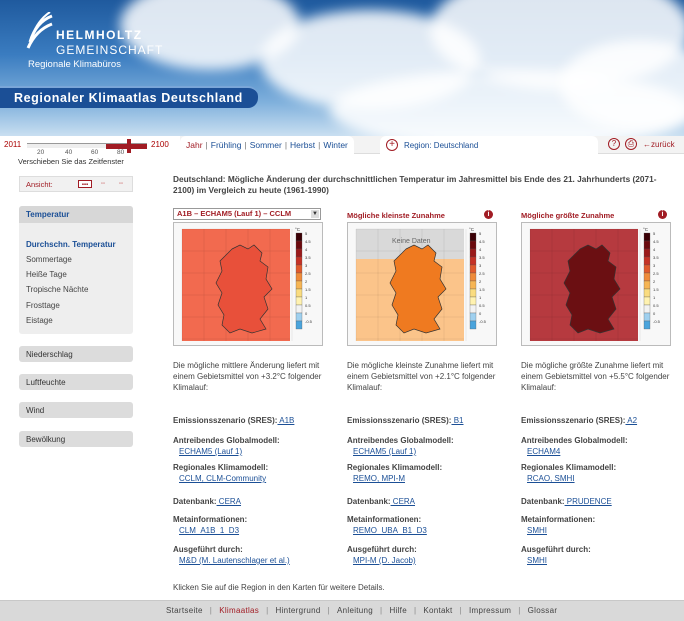 This screenshot has width=684, height=621. Describe the element at coordinates (85, 184) in the screenshot. I see `view-three-maps-icon: ▪▪▪` at that location.